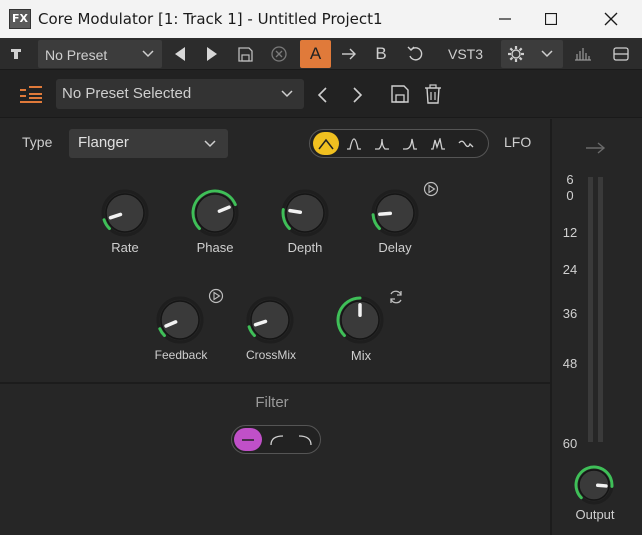 This screenshot has width=642, height=535. Describe the element at coordinates (597, 327) in the screenshot. I see `output-meter-panel: 6 0 12 24 36 48 60 Output` at that location.